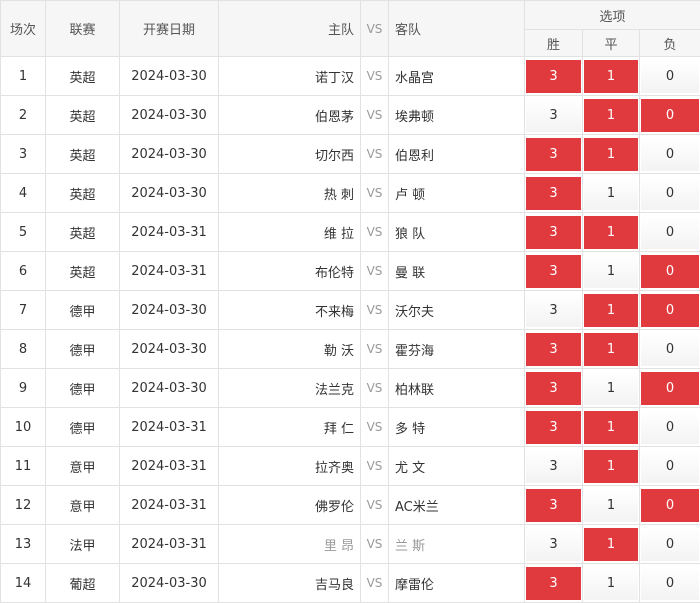  I want to click on league: 葡超, so click(83, 583).